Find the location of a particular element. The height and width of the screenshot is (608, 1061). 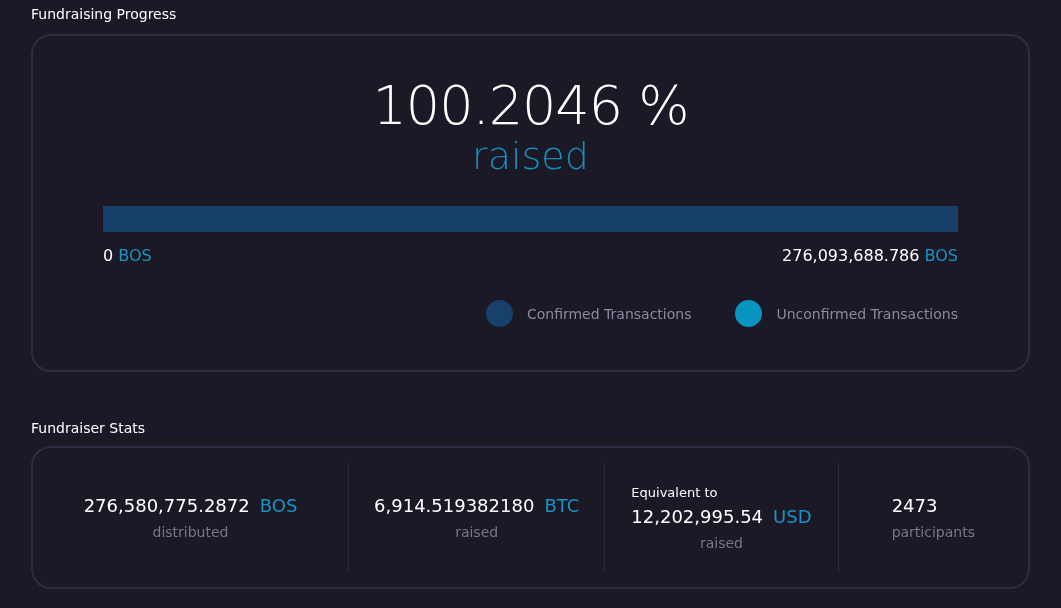

stat-value: 6,914.519382180 is located at coordinates (454, 505).